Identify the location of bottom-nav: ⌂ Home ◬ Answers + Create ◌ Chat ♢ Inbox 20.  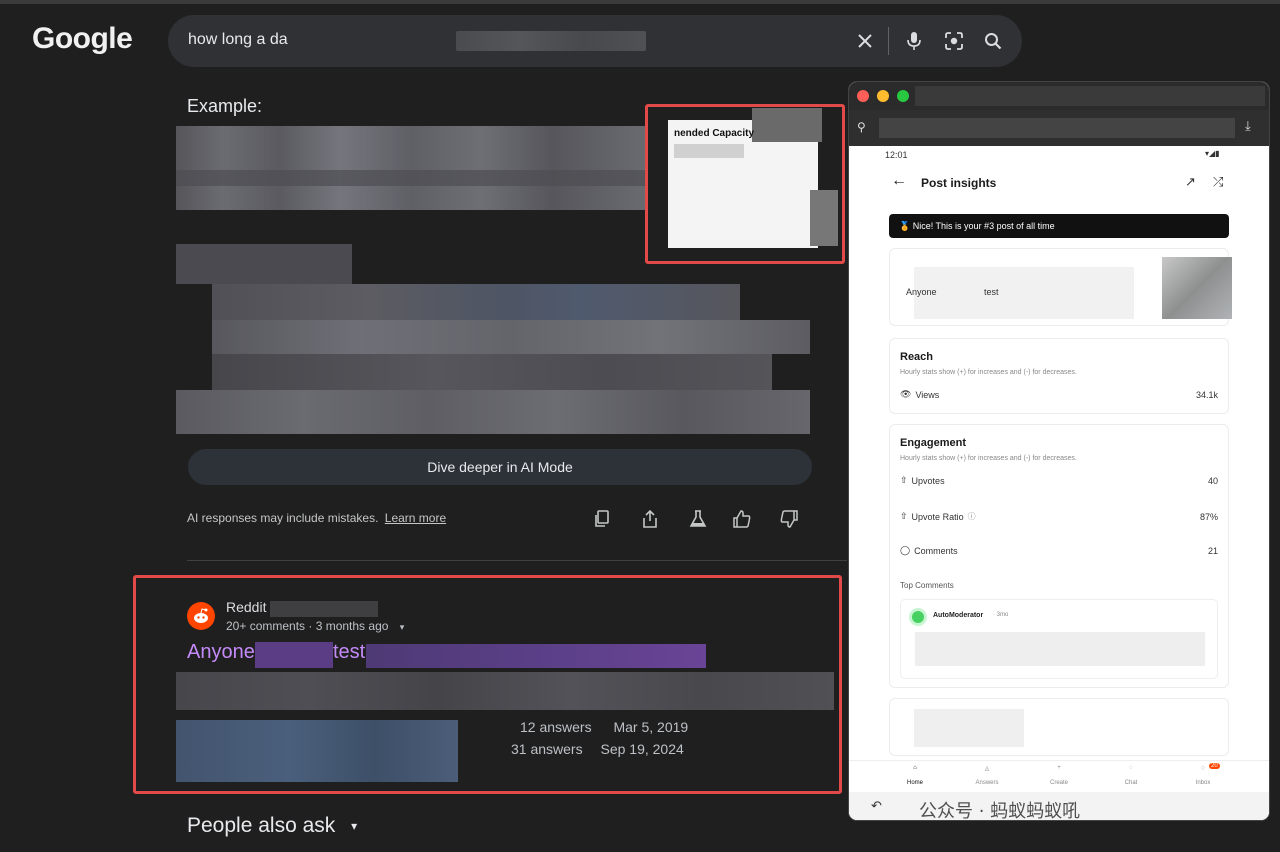
(1059, 776).